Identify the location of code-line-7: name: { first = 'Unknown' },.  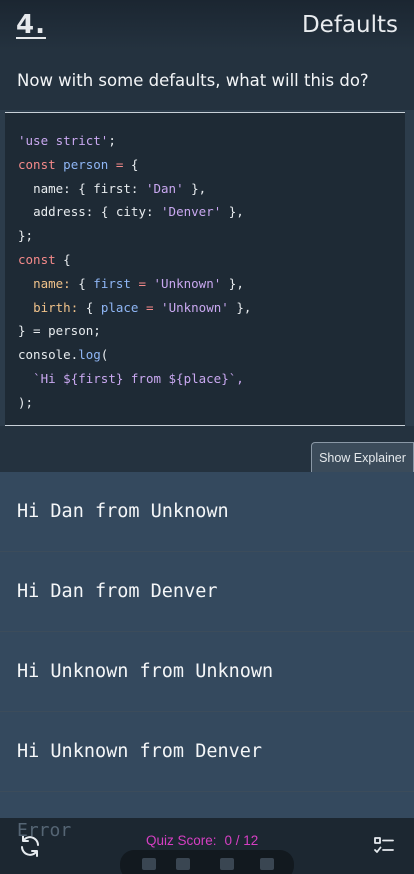
(138, 283).